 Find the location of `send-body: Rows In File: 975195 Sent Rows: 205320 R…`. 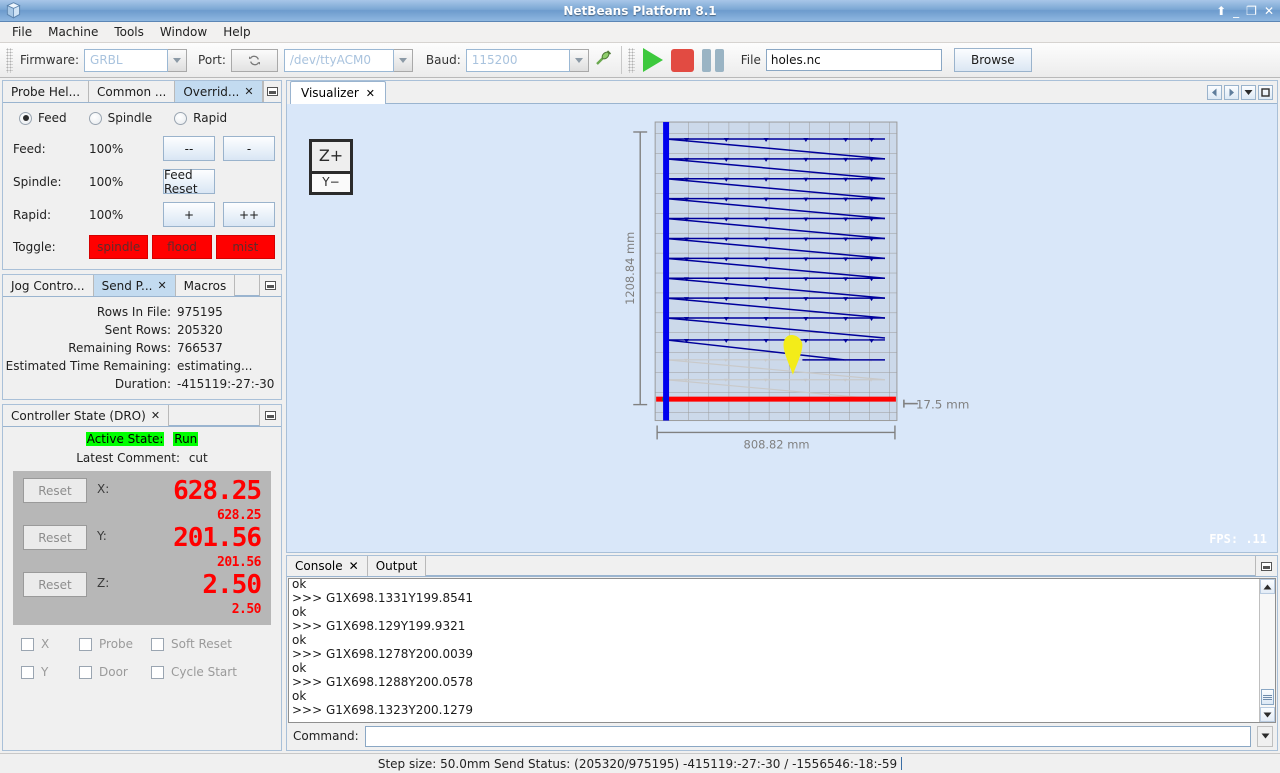

send-body: Rows In File: 975195 Sent Rows: 205320 R… is located at coordinates (142, 348).